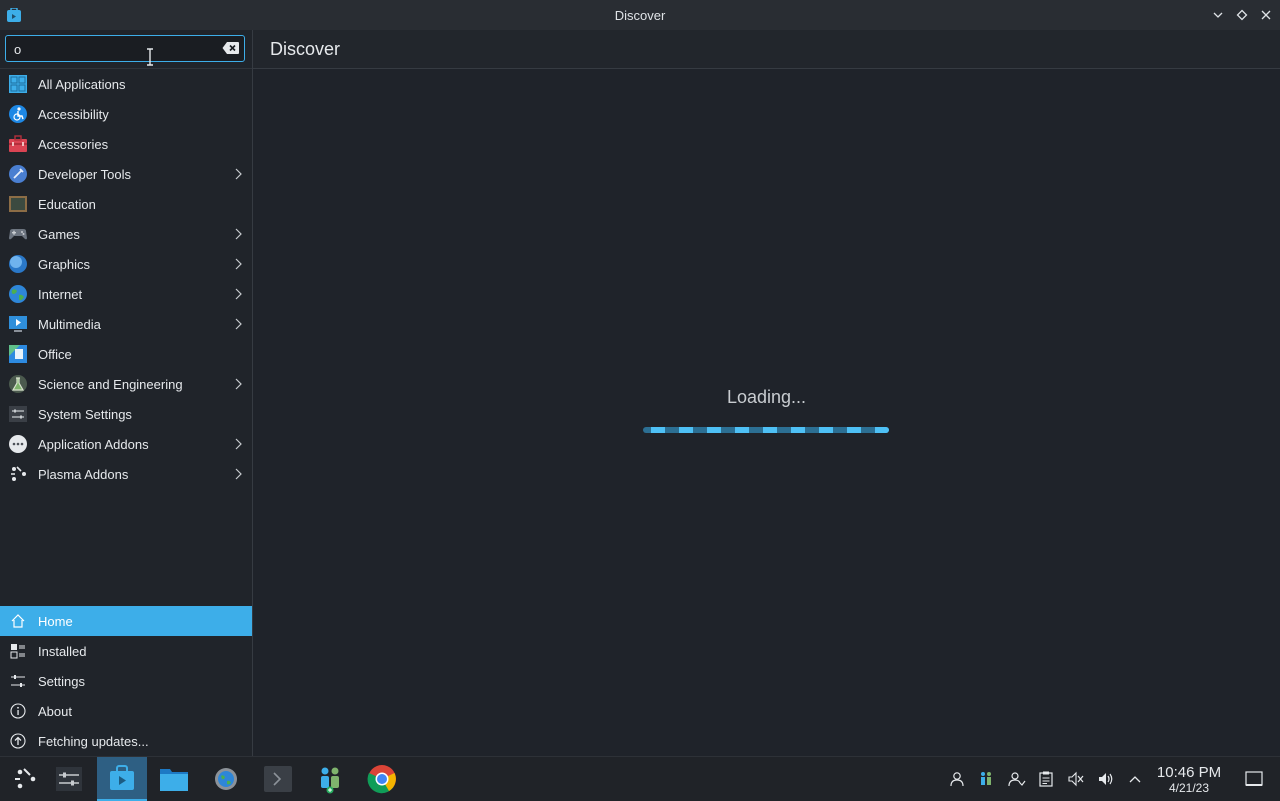  What do you see at coordinates (126, 414) in the screenshot?
I see `category-system-settings: System Settings` at bounding box center [126, 414].